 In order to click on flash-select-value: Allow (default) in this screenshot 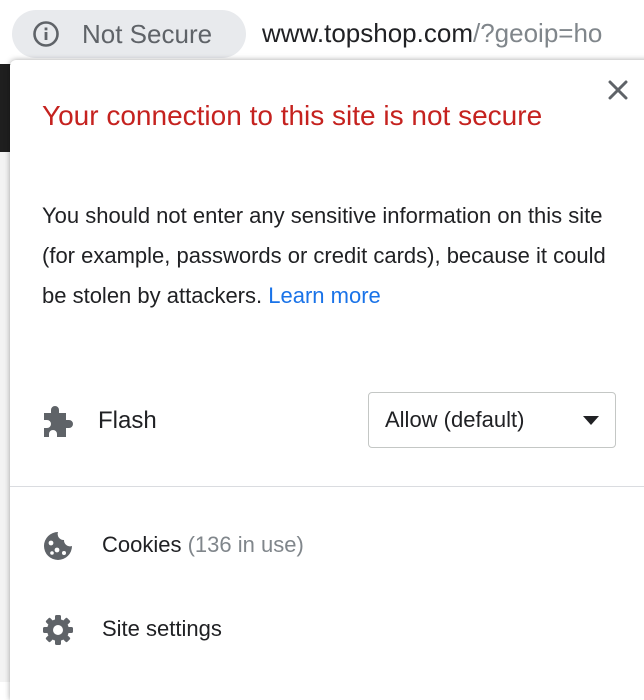, I will do `click(455, 419)`.